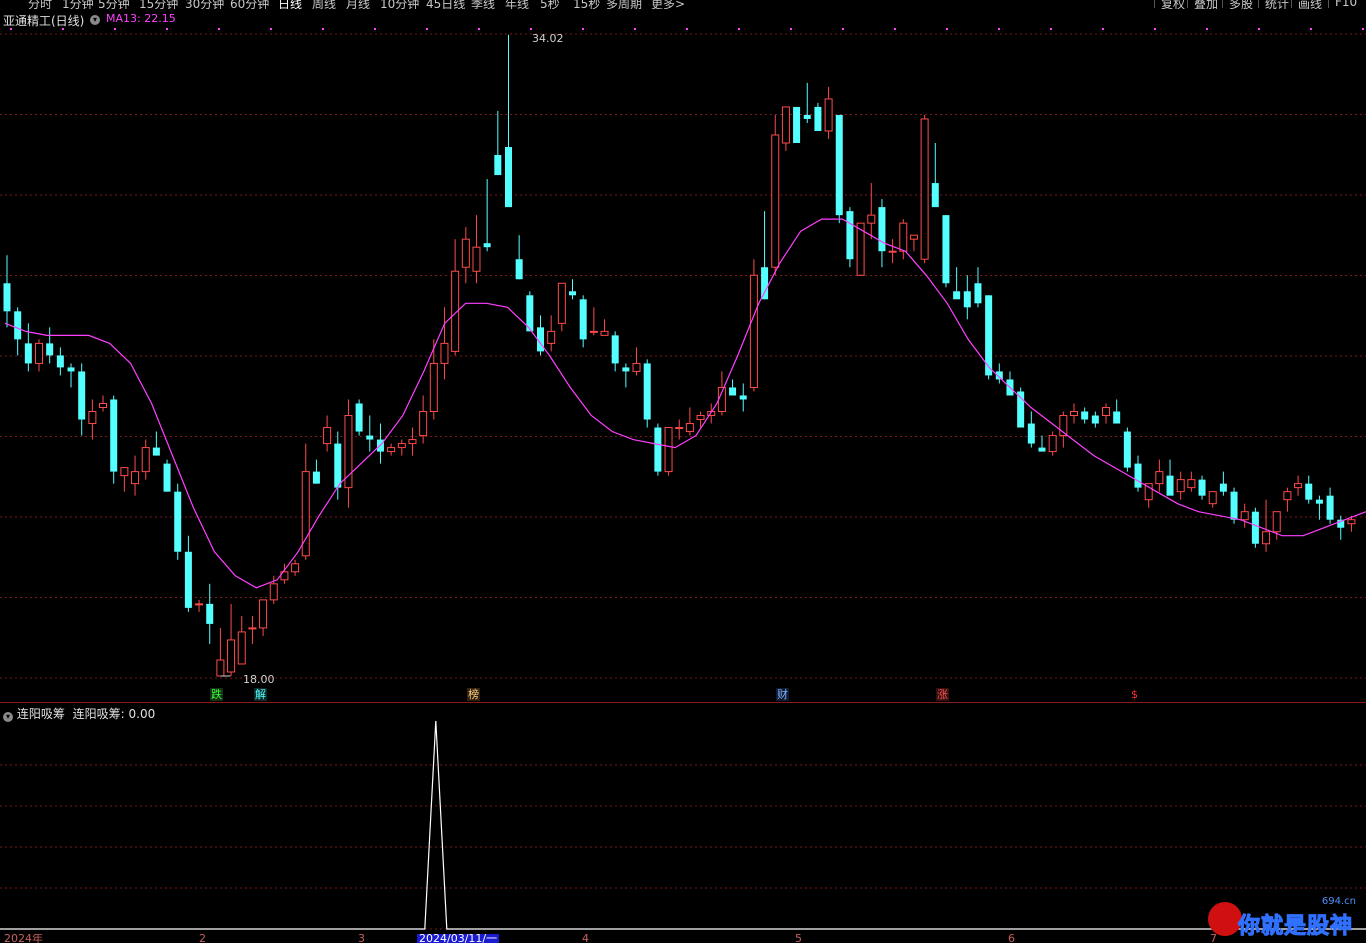 Image resolution: width=1366 pixels, height=943 pixels. What do you see at coordinates (1309, 4) in the screenshot?
I see `toolbar-button: 画线` at bounding box center [1309, 4].